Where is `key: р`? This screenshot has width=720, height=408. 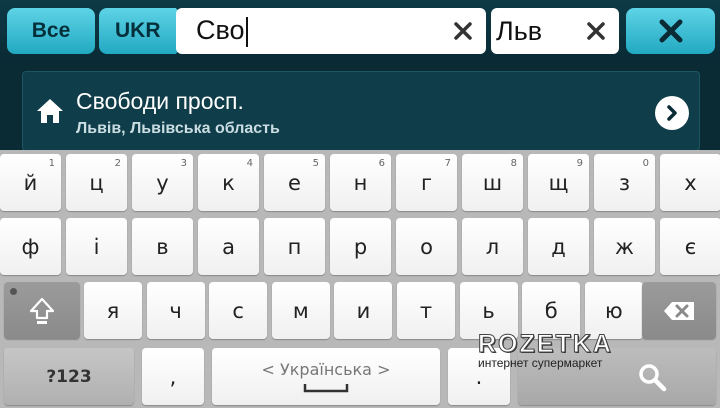
key: р is located at coordinates (360, 246).